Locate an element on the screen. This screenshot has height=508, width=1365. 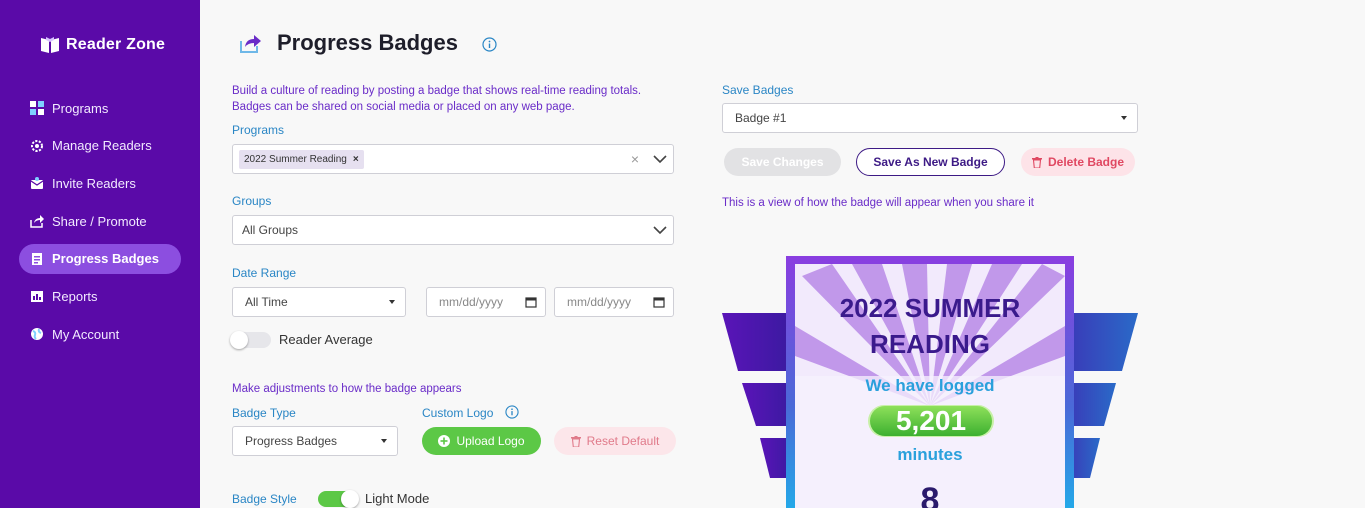
upload-logo-button: Upload Logo is located at coordinates (481, 441).